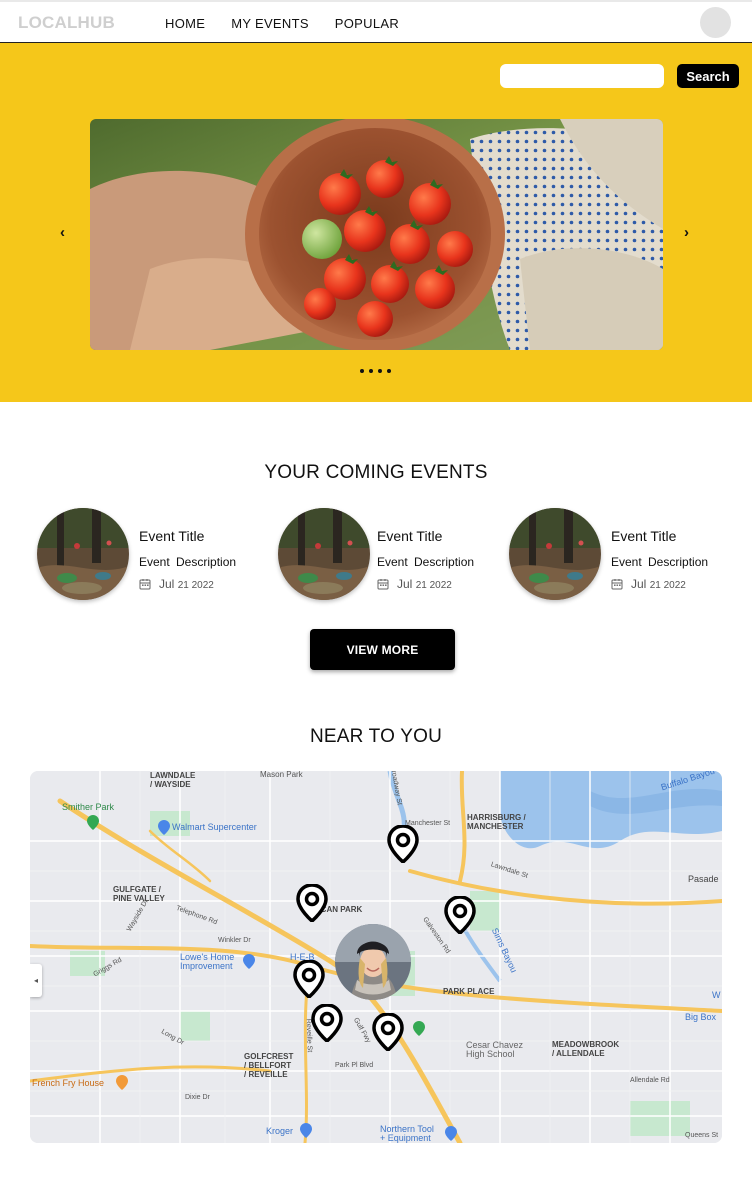 Image resolution: width=752 pixels, height=1194 pixels. What do you see at coordinates (375, 371) in the screenshot?
I see `carousel-indicators` at bounding box center [375, 371].